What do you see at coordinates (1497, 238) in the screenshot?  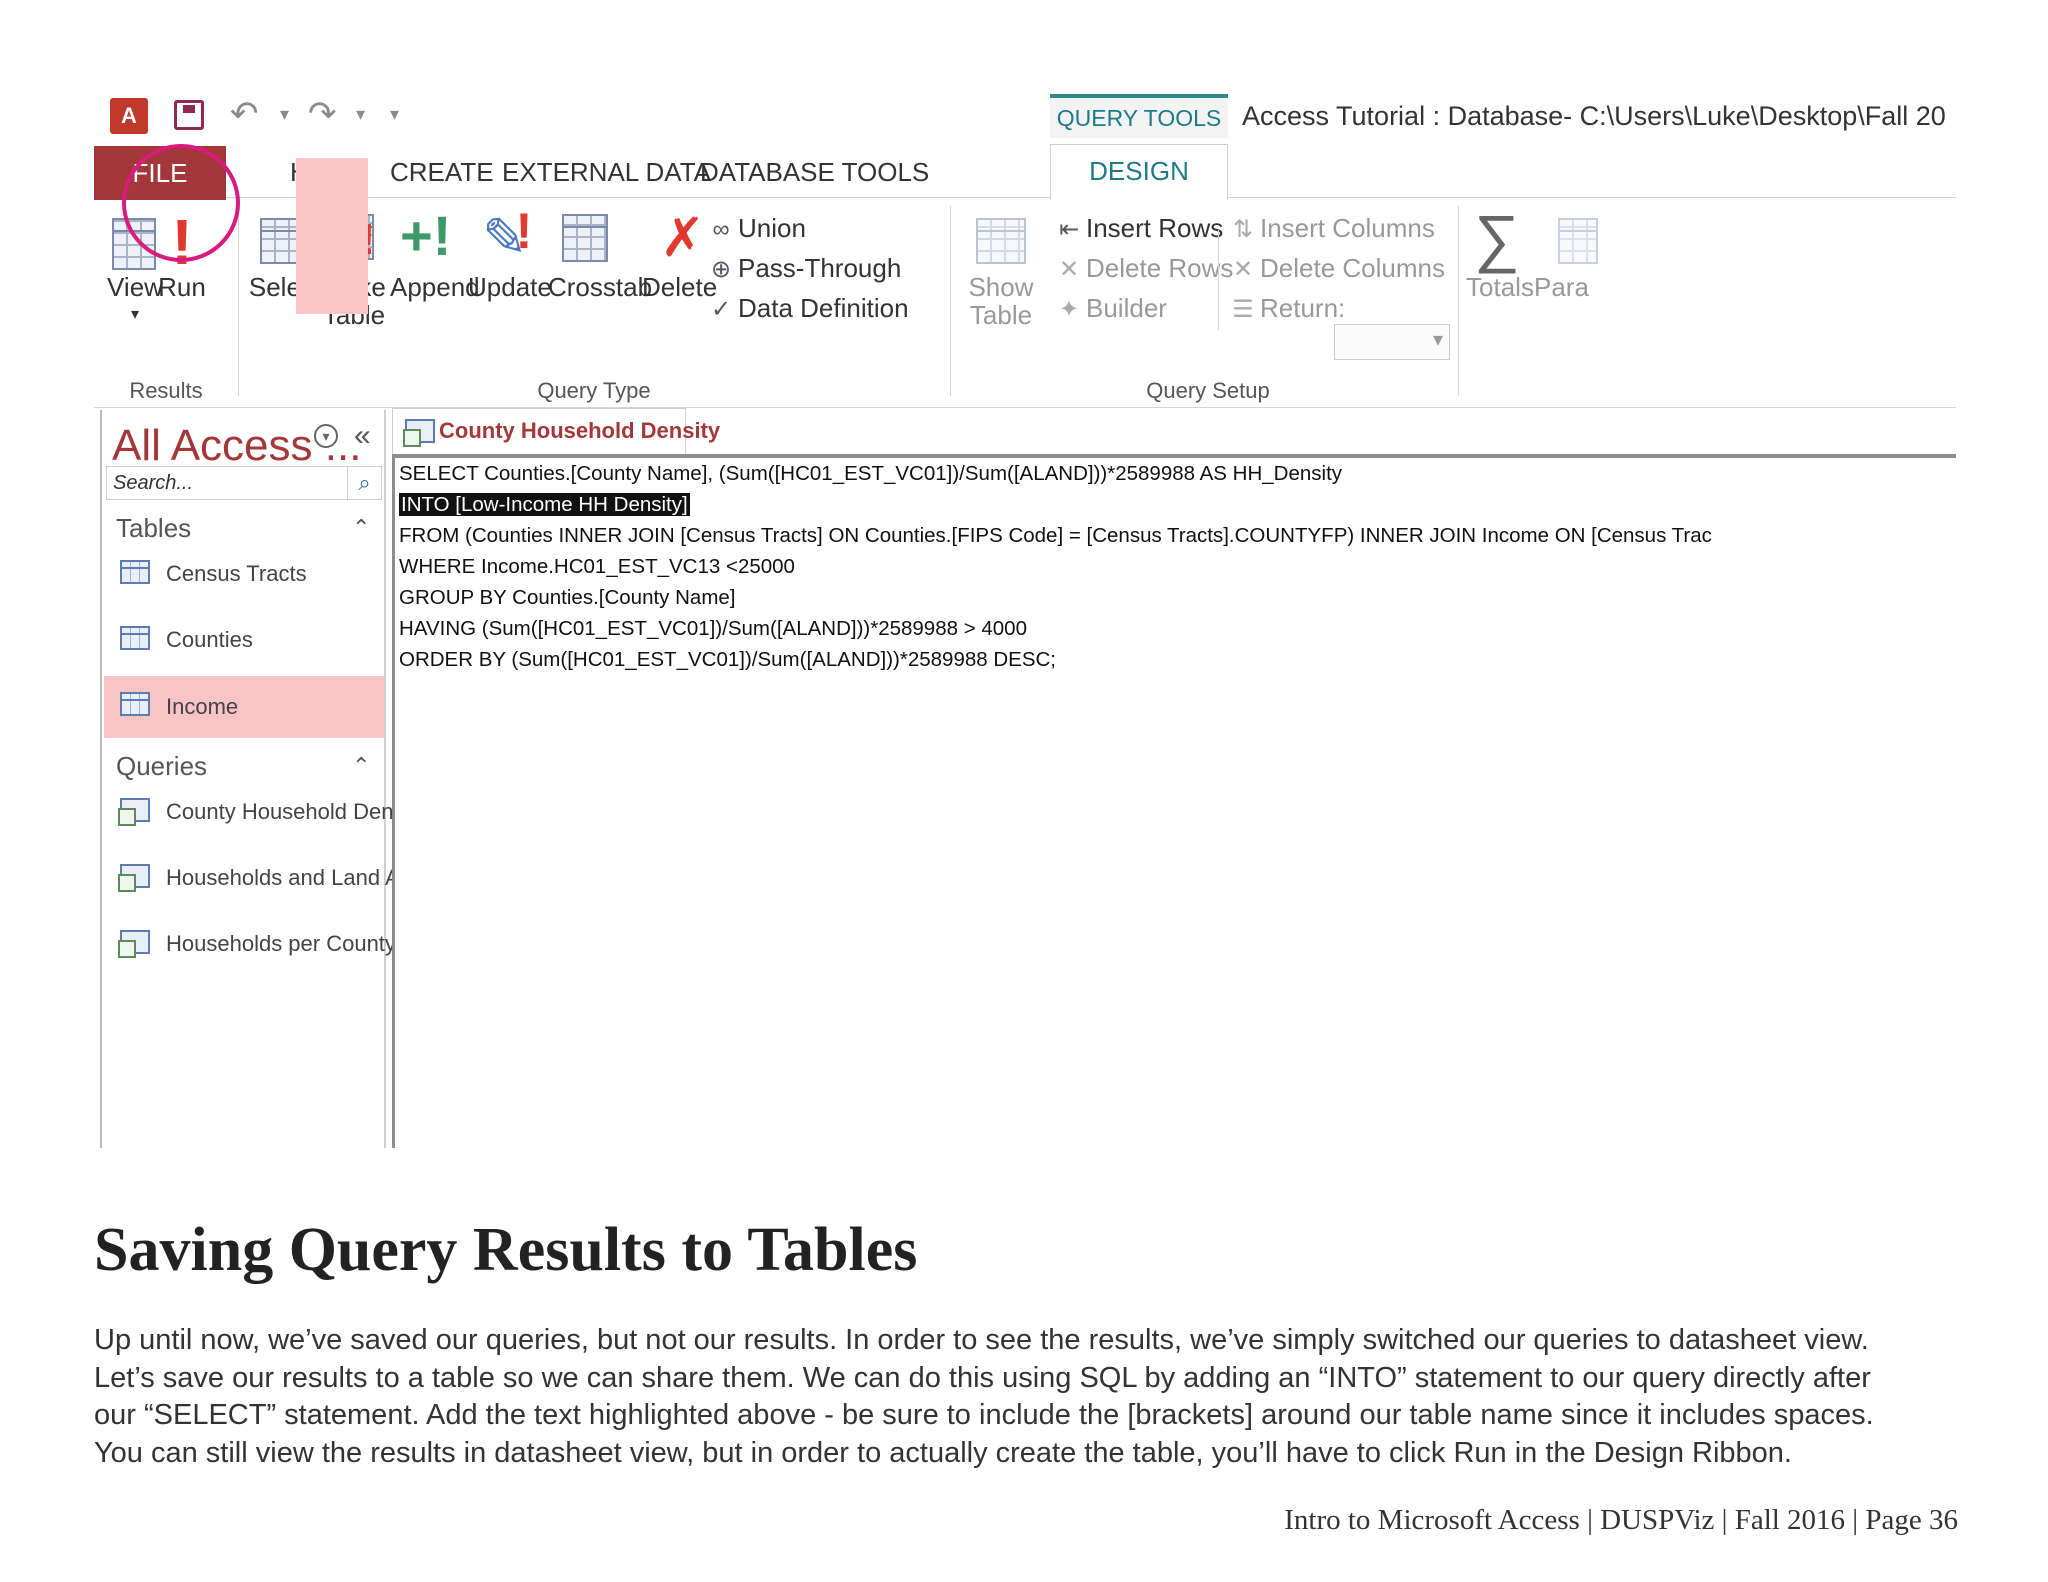 I see `totals-sigma-icon: ∑` at bounding box center [1497, 238].